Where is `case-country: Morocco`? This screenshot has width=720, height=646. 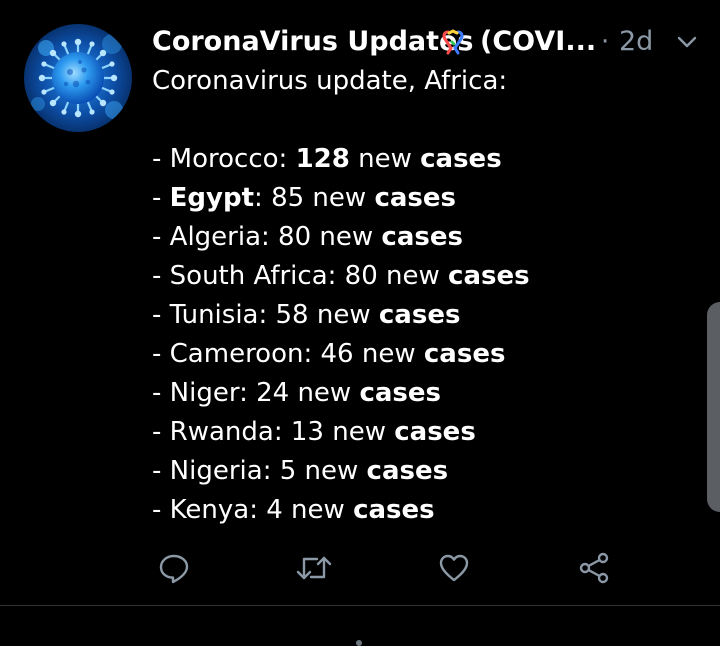
case-country: Morocco is located at coordinates (224, 159).